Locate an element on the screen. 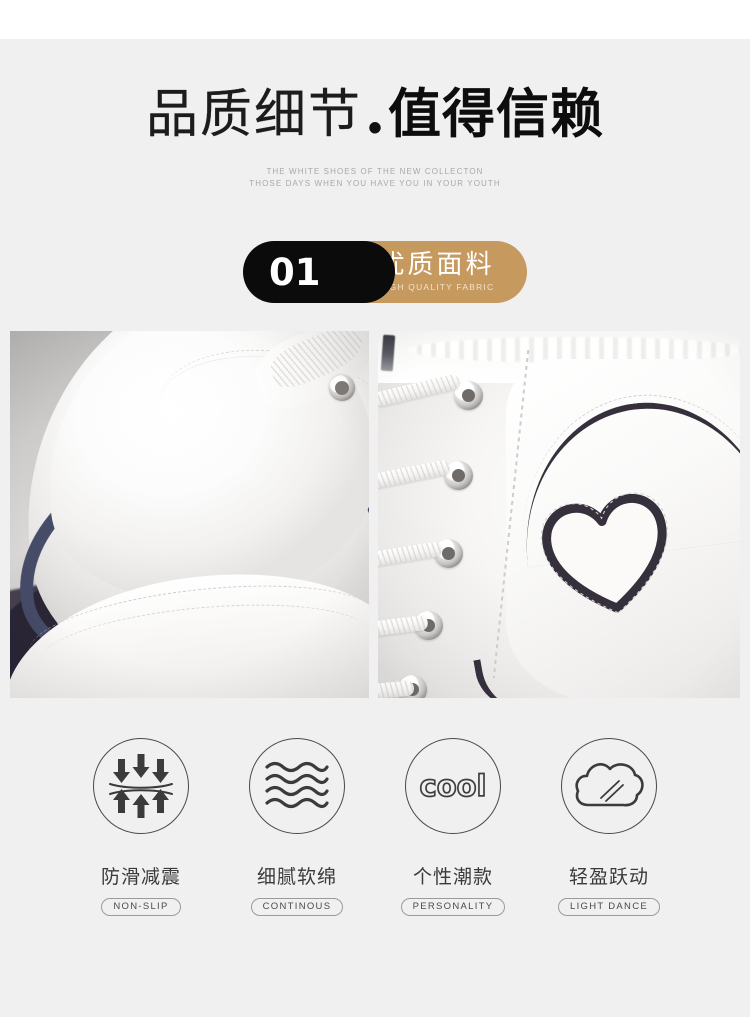  section-badge-black-pill: 01 is located at coordinates (319, 272).